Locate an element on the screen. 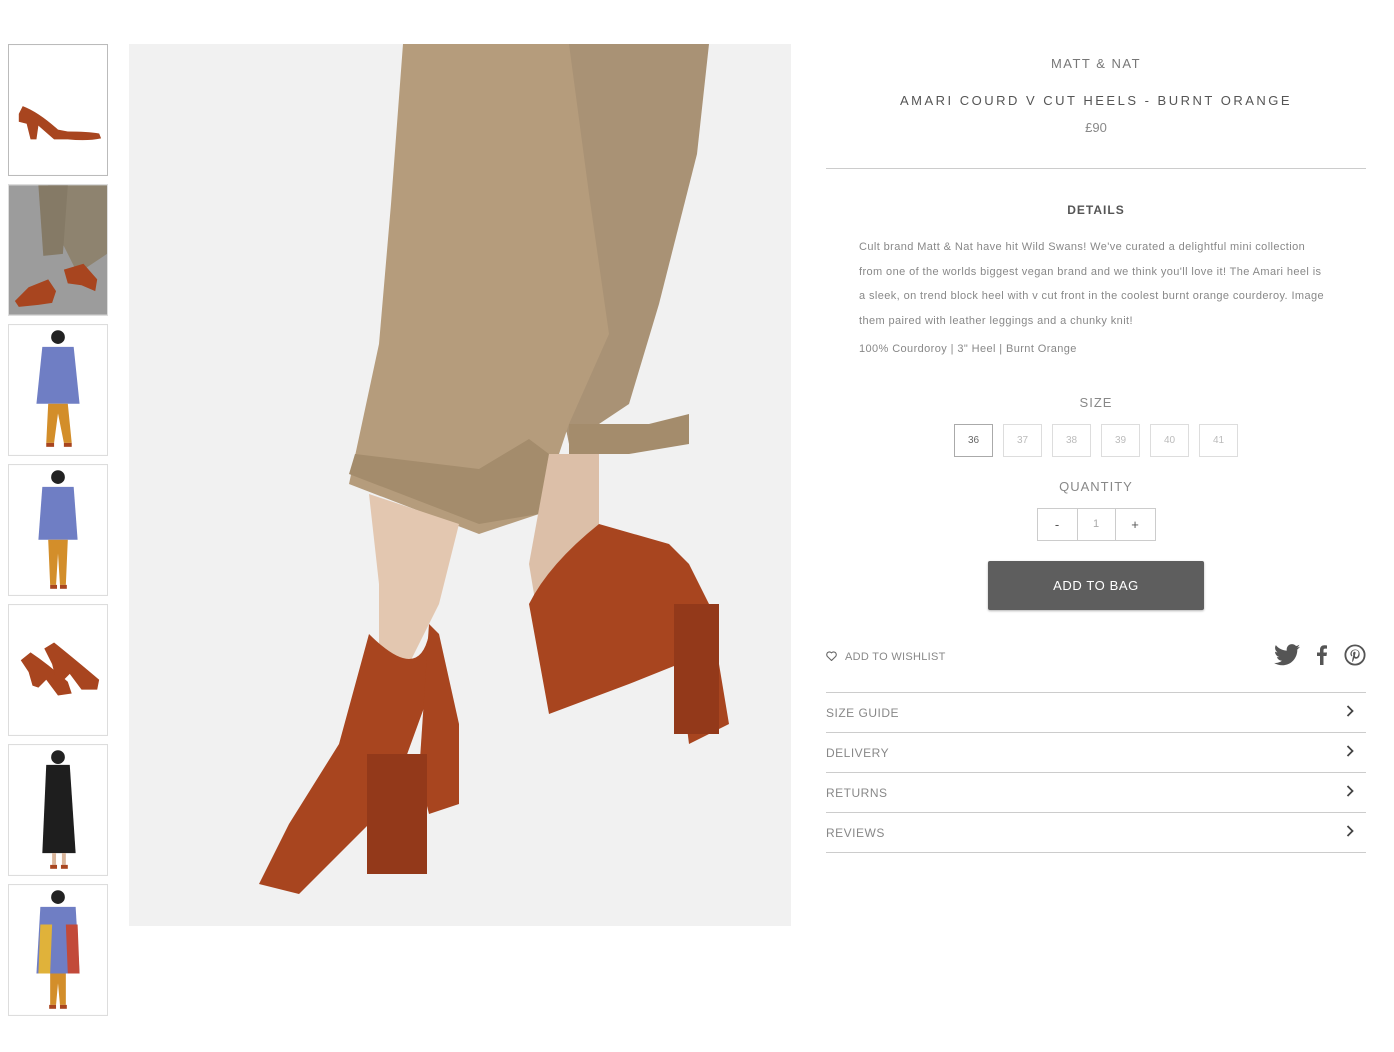  quantity-increase-button: + is located at coordinates (1135, 524).